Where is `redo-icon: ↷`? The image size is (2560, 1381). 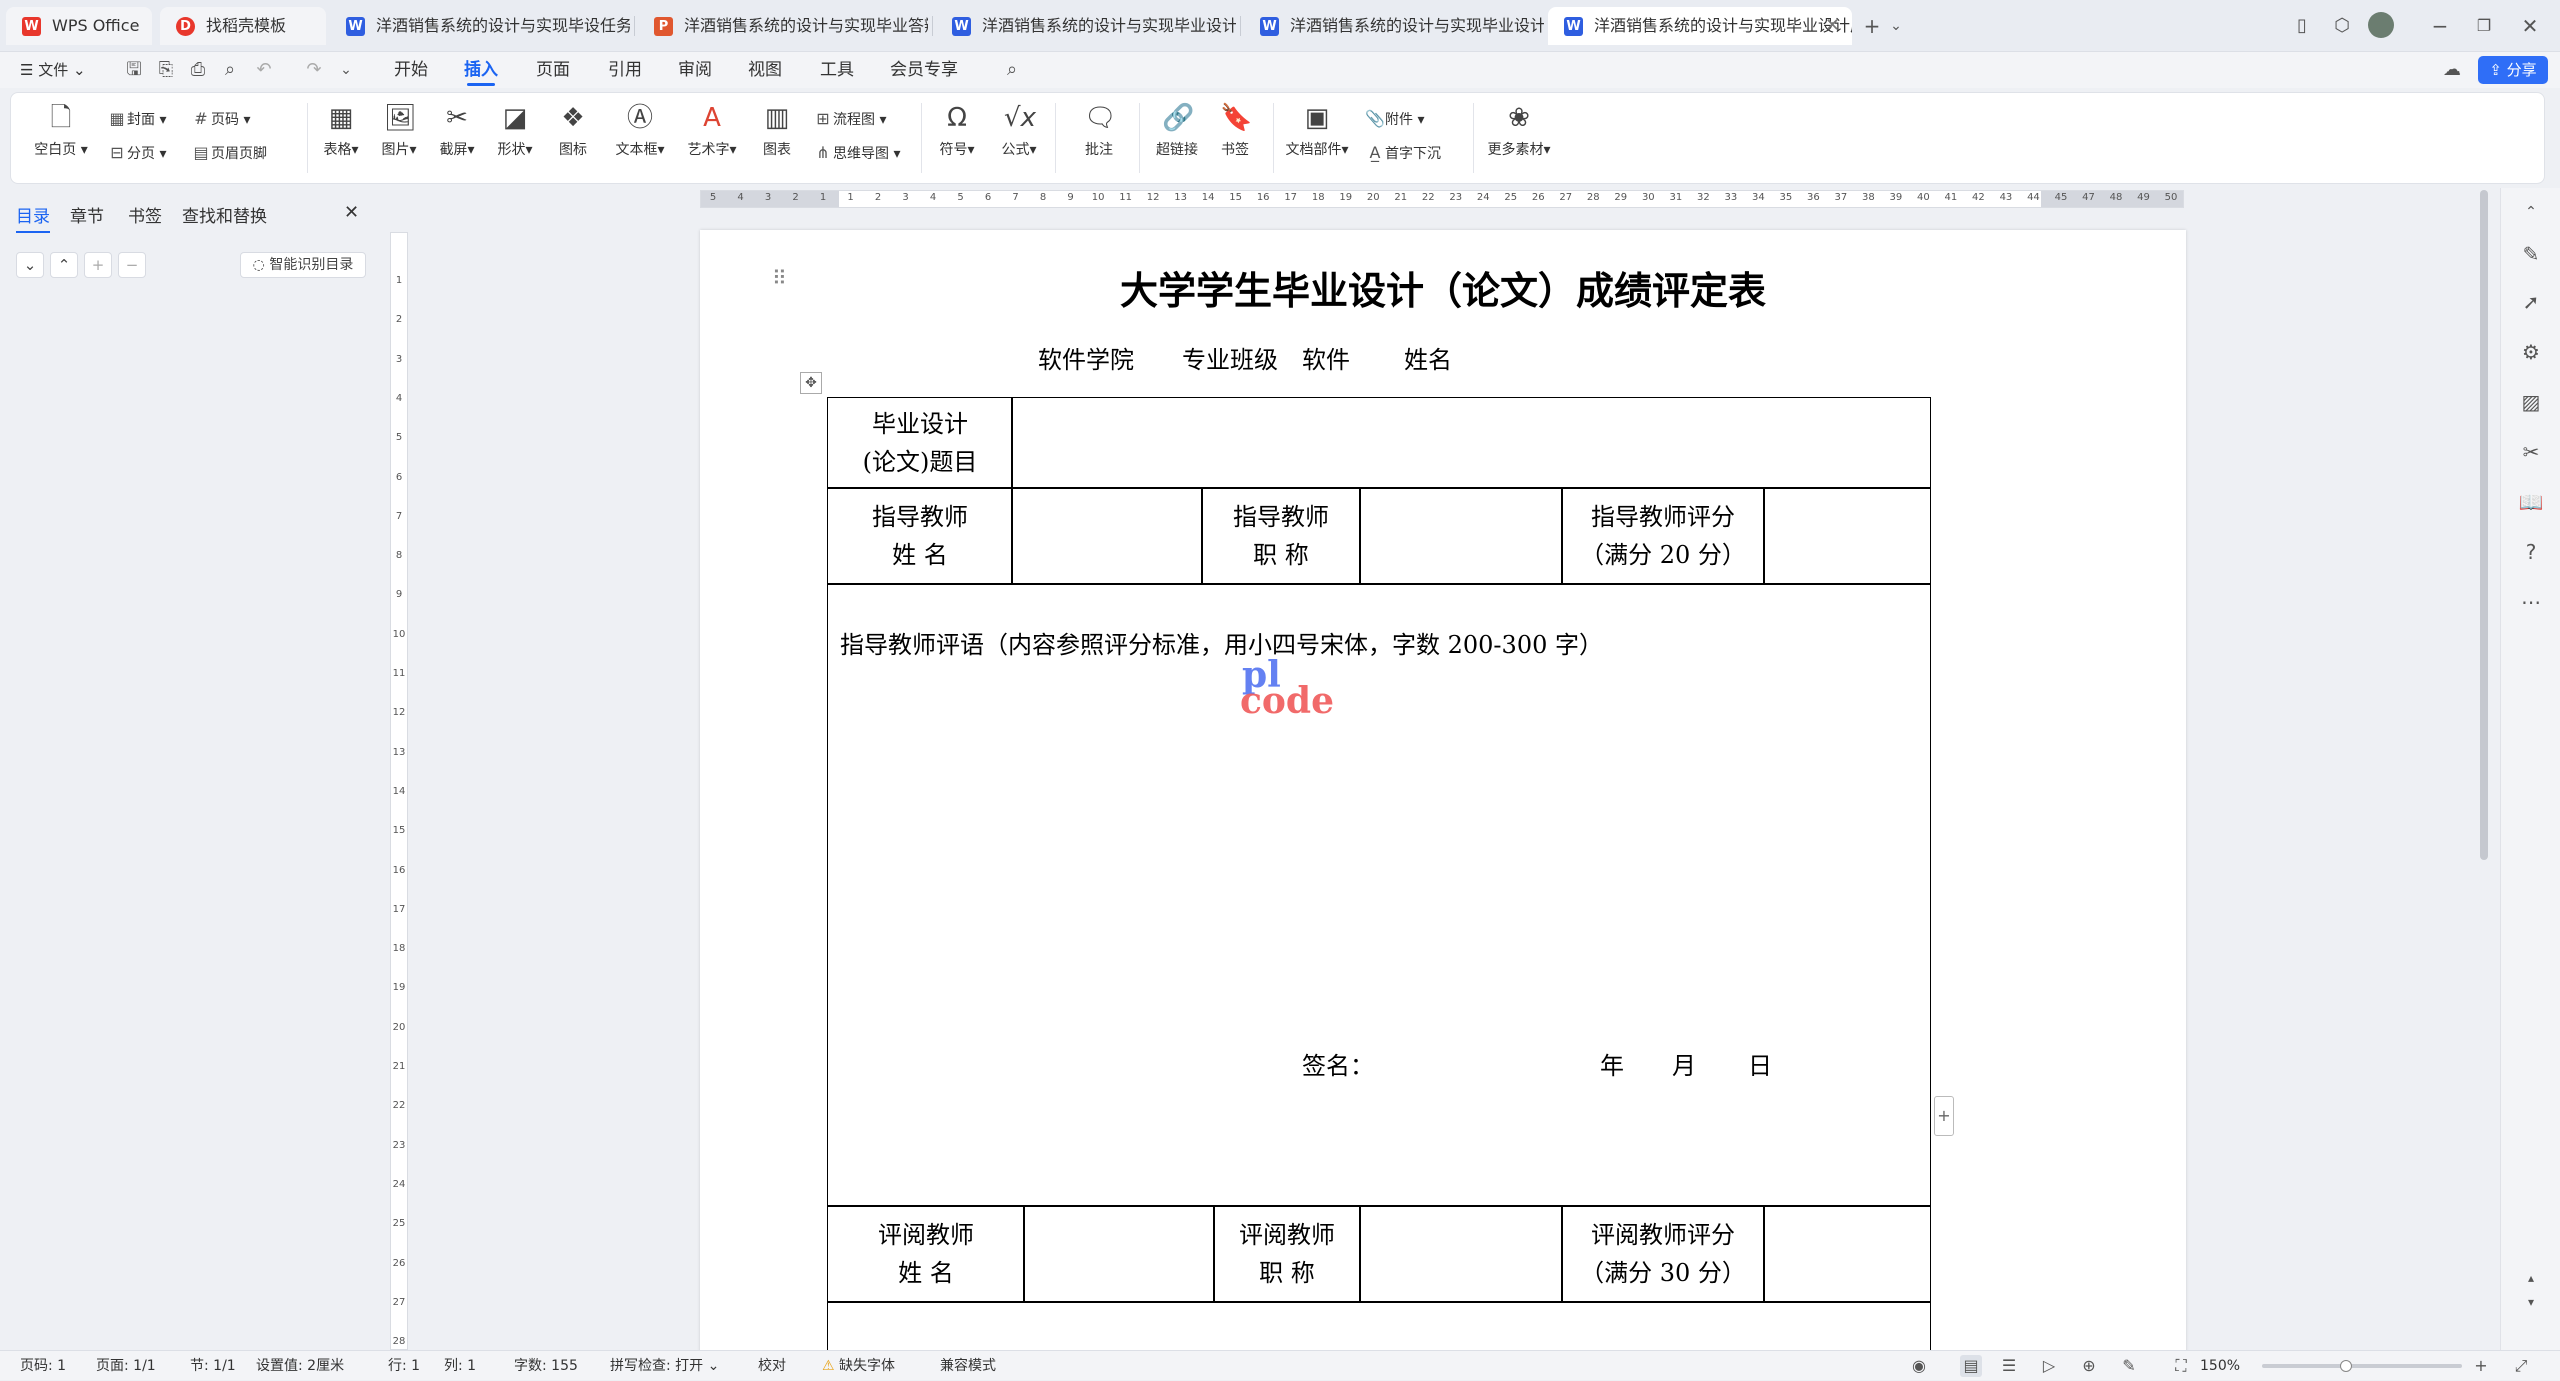 redo-icon: ↷ is located at coordinates (314, 70).